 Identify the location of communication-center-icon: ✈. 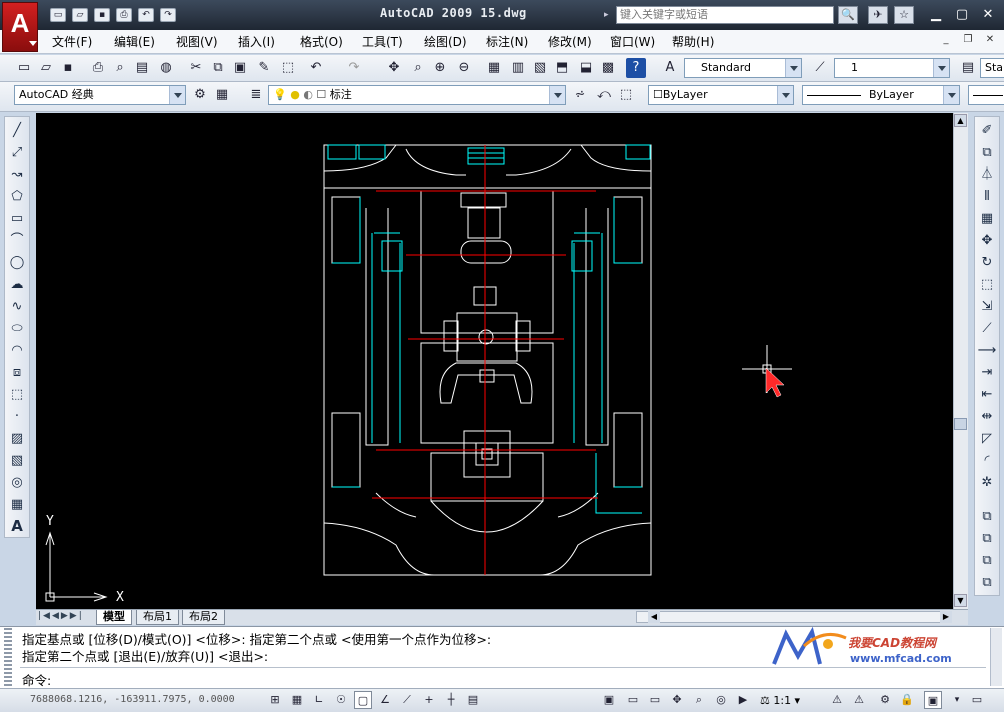
(878, 15).